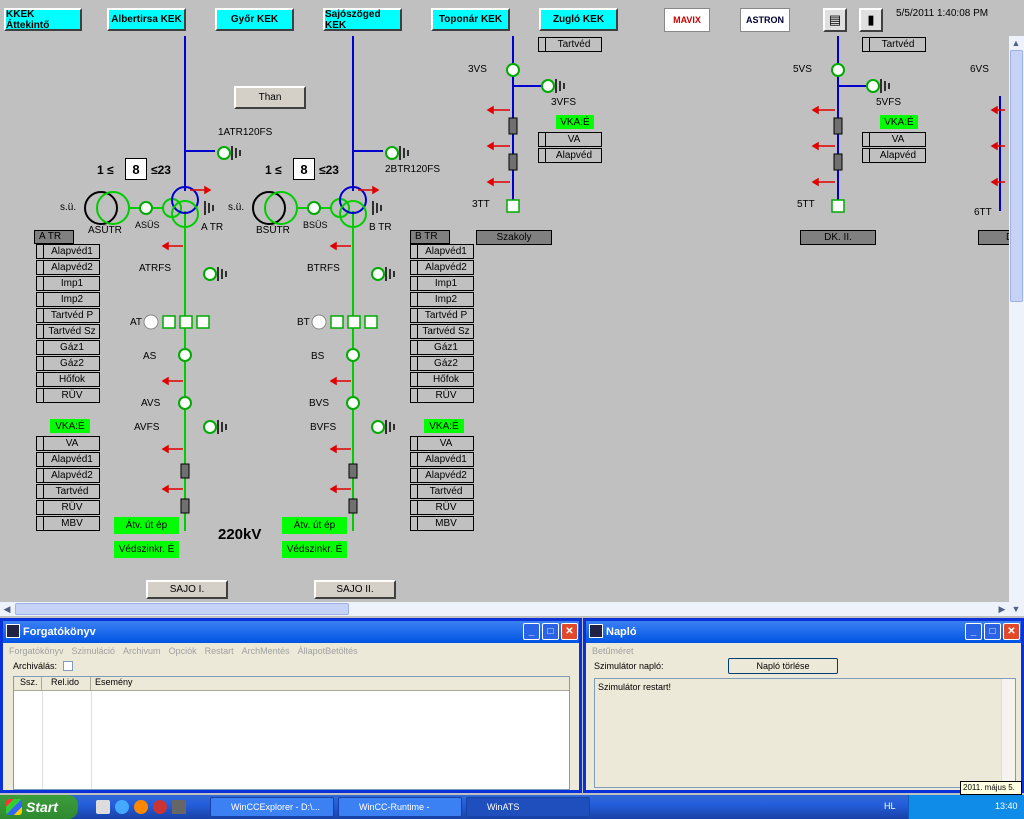  What do you see at coordinates (570, 44) in the screenshot?
I see `tartved-3-top: Tartvéd` at bounding box center [570, 44].